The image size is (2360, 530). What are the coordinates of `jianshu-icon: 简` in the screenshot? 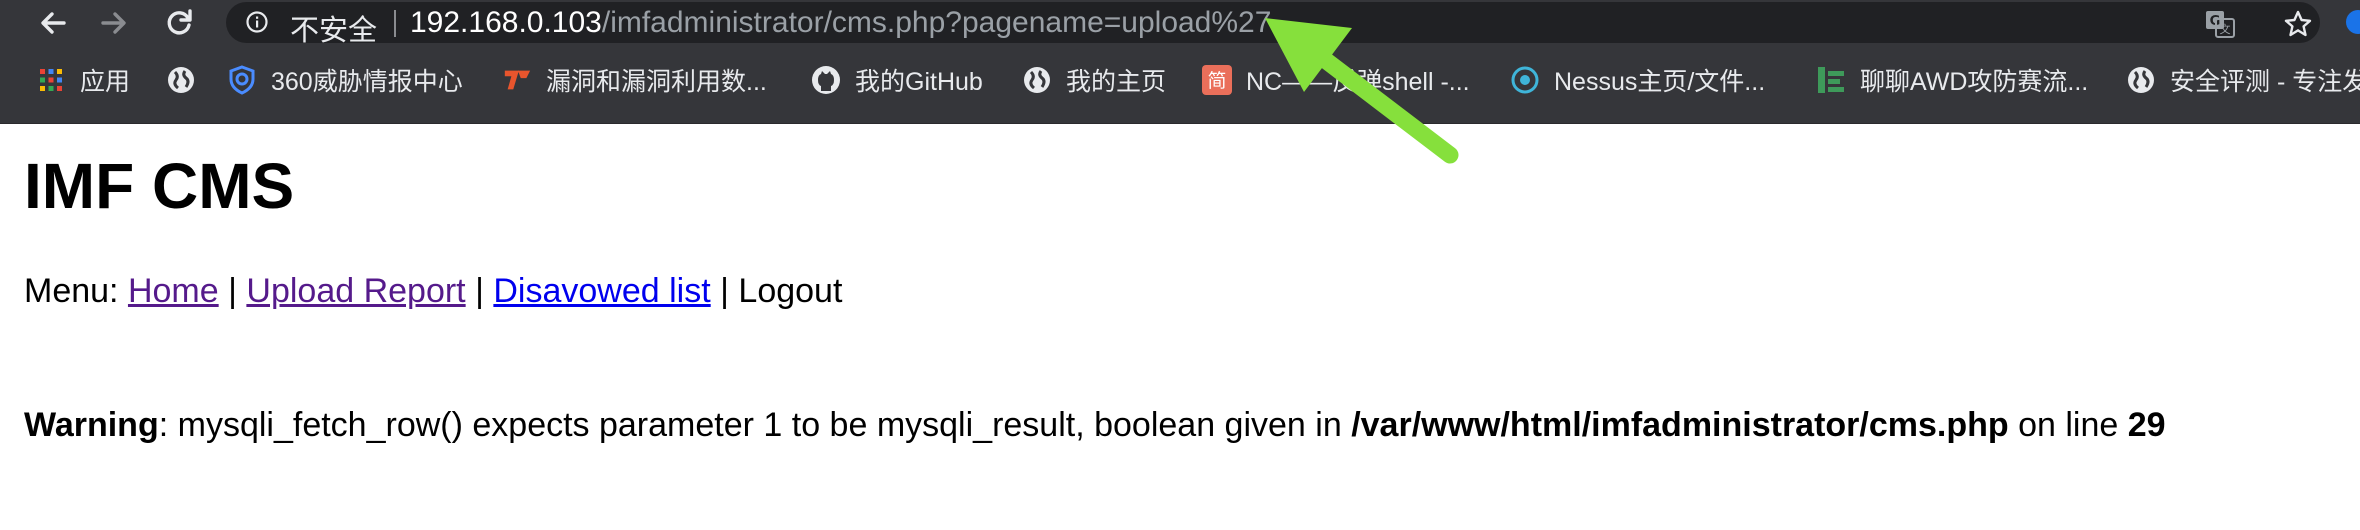 It's located at (1217, 80).